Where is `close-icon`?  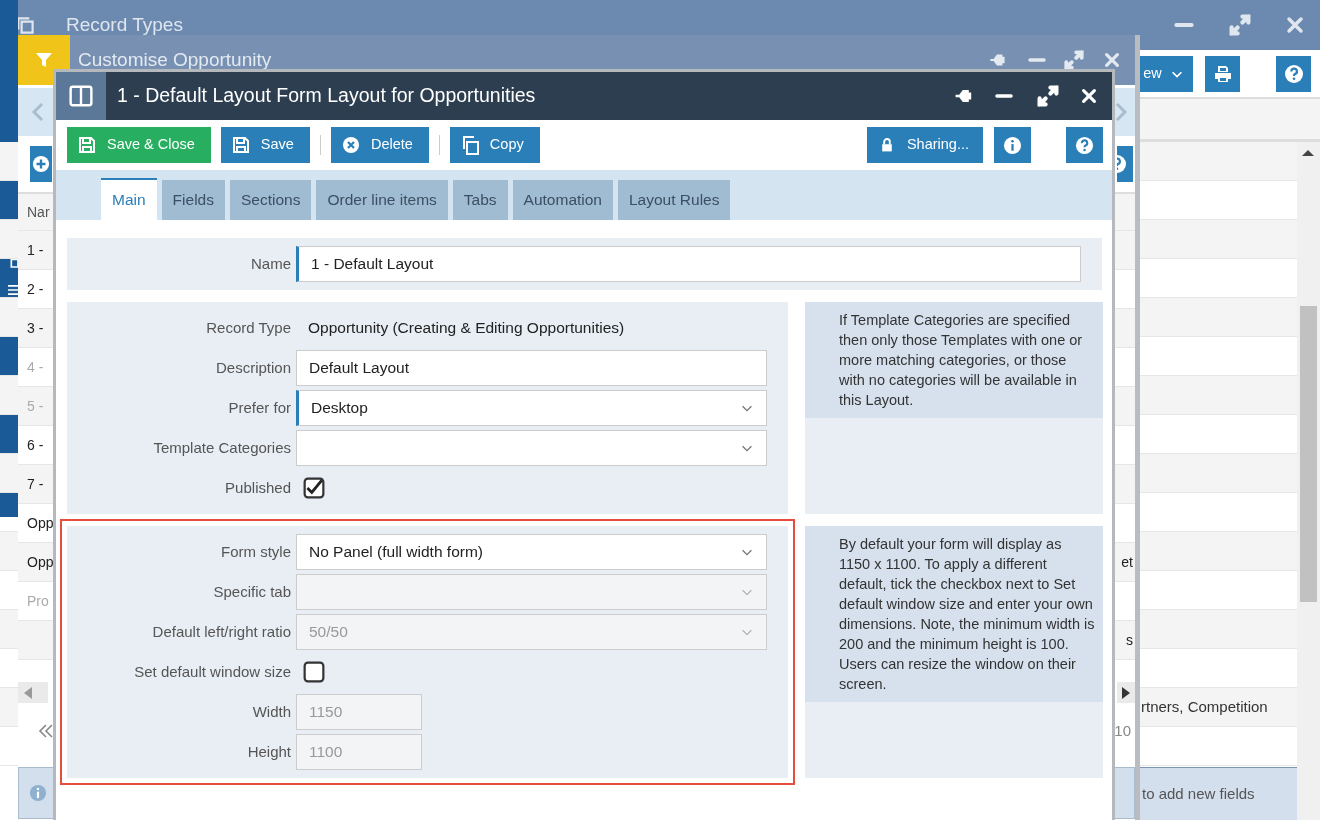
close-icon is located at coordinates (1089, 96).